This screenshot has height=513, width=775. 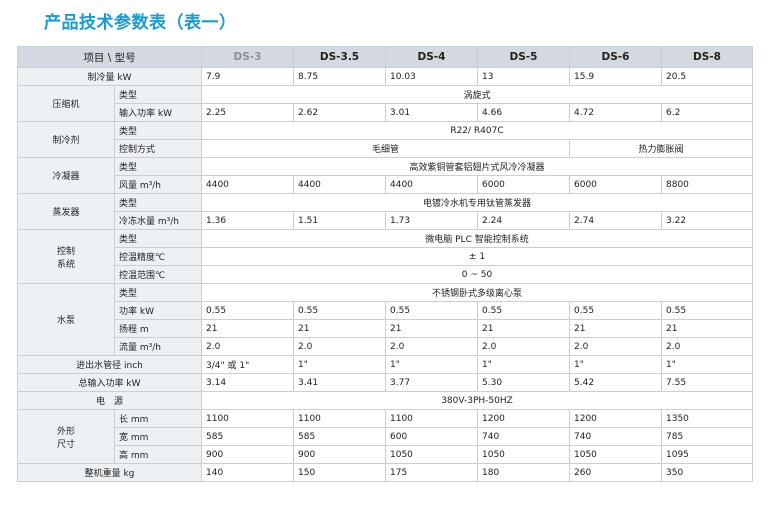 I want to click on group-label: 外形 尺寸, so click(x=66, y=436).